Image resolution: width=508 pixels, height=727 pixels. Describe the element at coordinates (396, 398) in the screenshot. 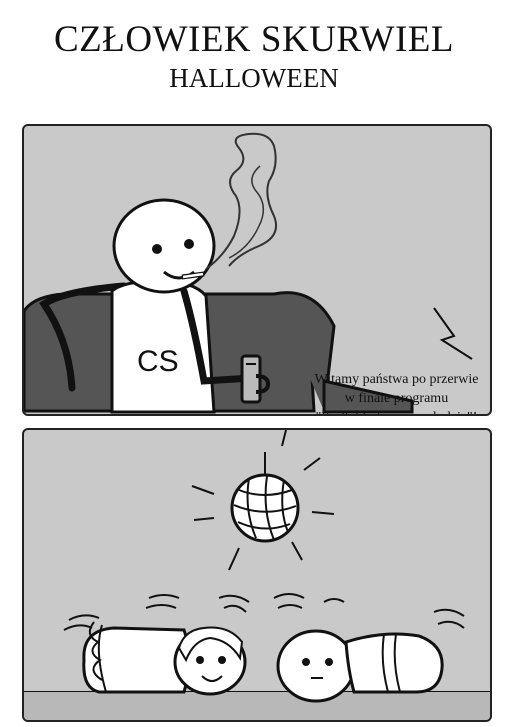

I see `speech-line-2: w finale programu` at that location.